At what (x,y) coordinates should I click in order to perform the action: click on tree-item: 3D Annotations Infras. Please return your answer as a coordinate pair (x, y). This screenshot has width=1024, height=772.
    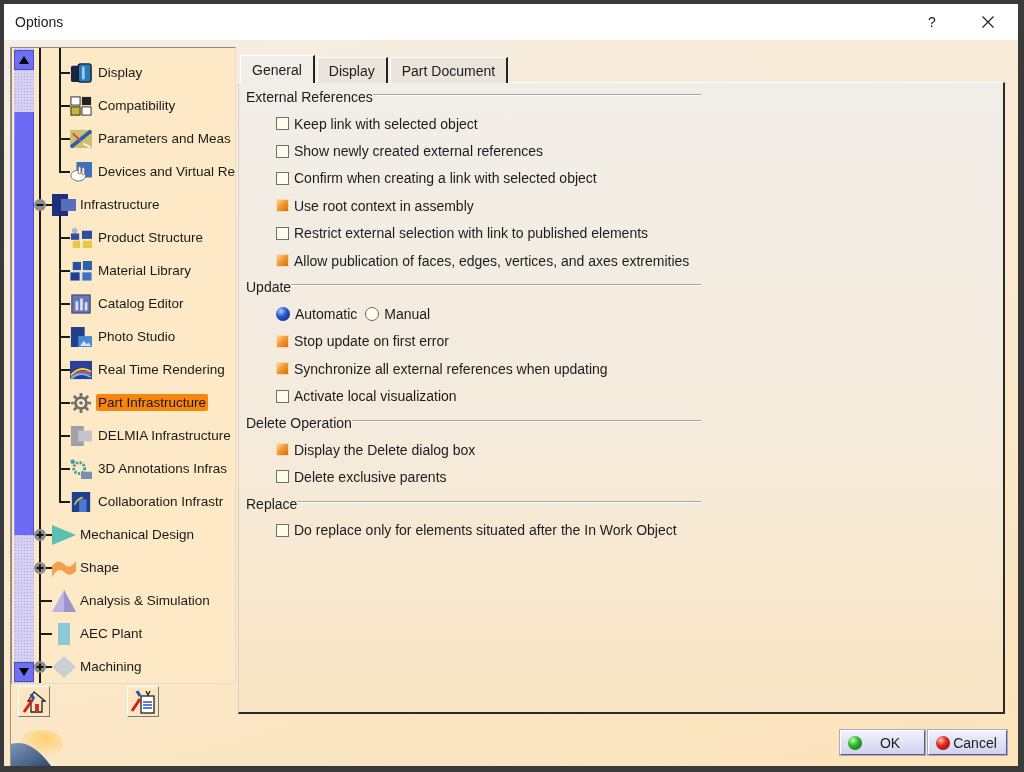
    Looking at the image, I should click on (163, 468).